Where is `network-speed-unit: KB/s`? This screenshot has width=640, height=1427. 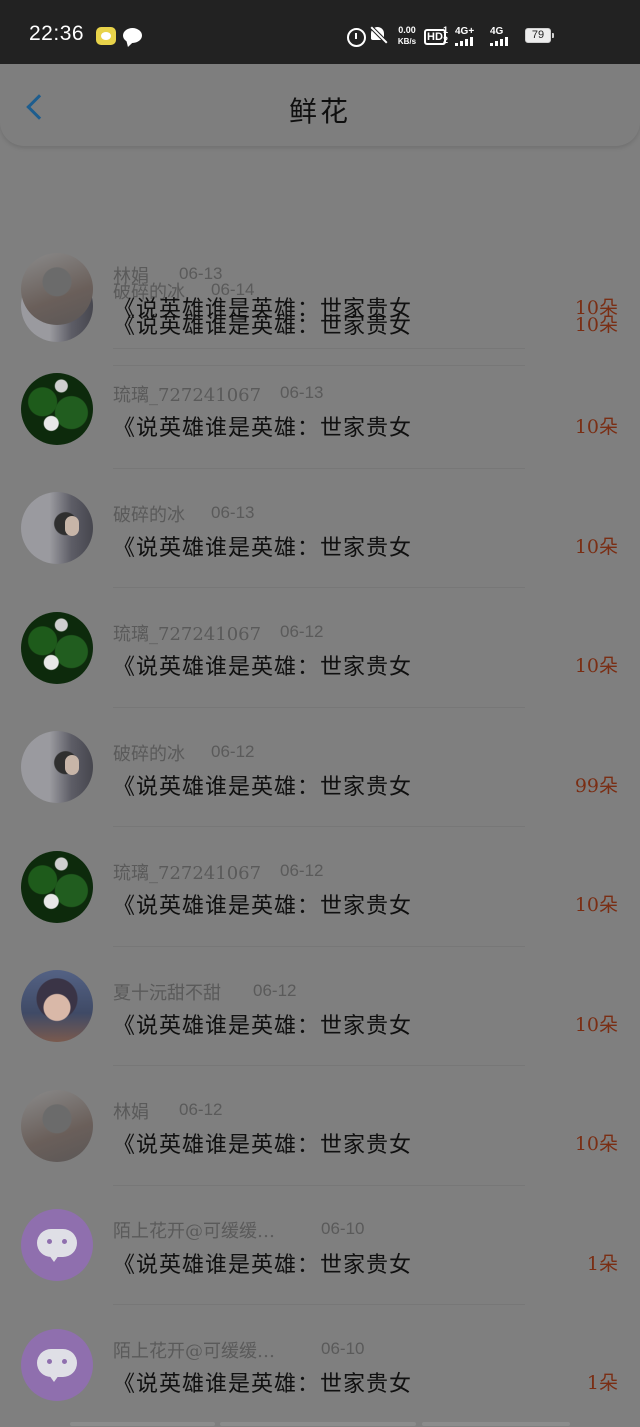
network-speed-unit: KB/s is located at coordinates (407, 41).